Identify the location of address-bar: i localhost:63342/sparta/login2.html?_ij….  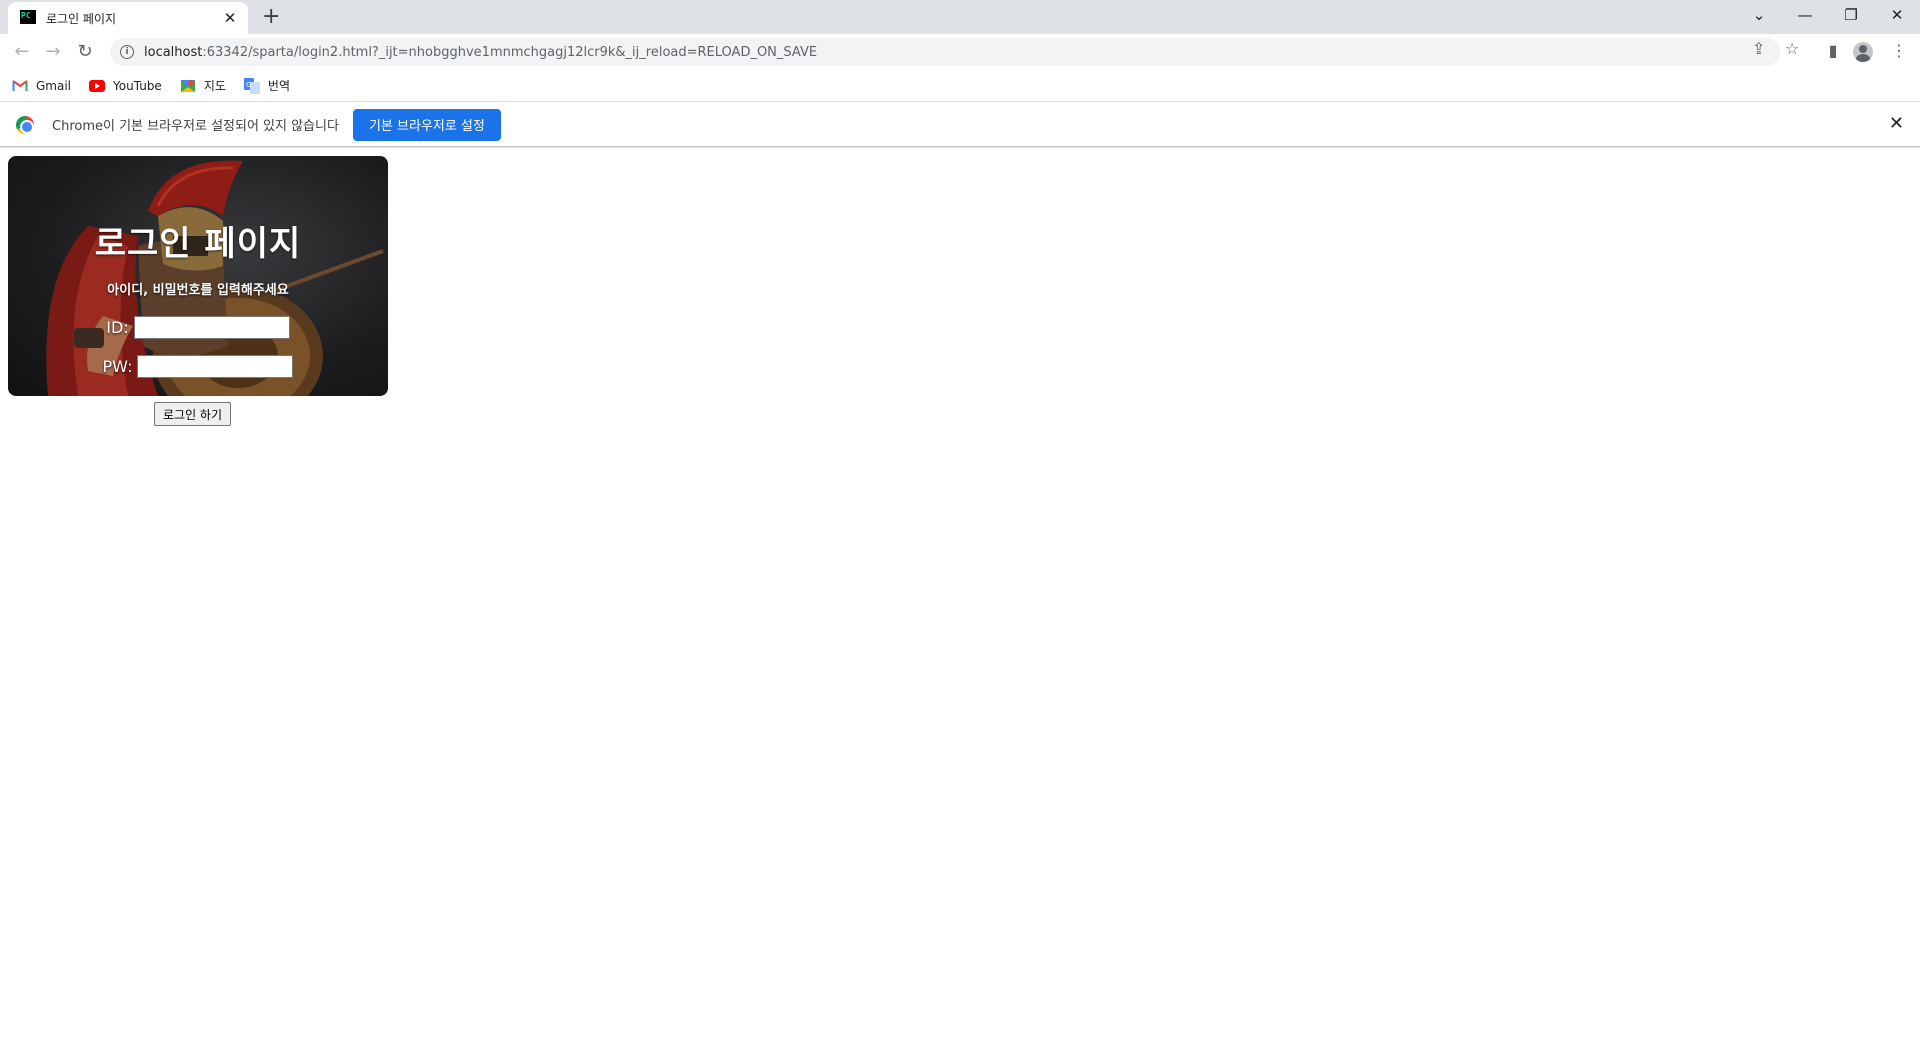
(945, 52).